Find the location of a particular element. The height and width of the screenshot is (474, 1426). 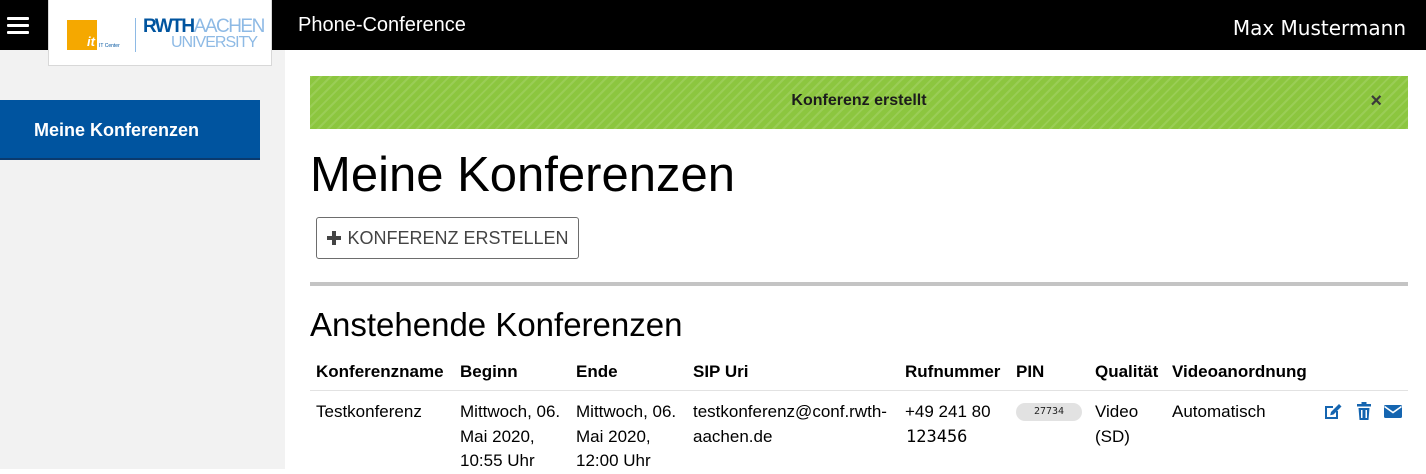

envelope-icon is located at coordinates (1393, 411).